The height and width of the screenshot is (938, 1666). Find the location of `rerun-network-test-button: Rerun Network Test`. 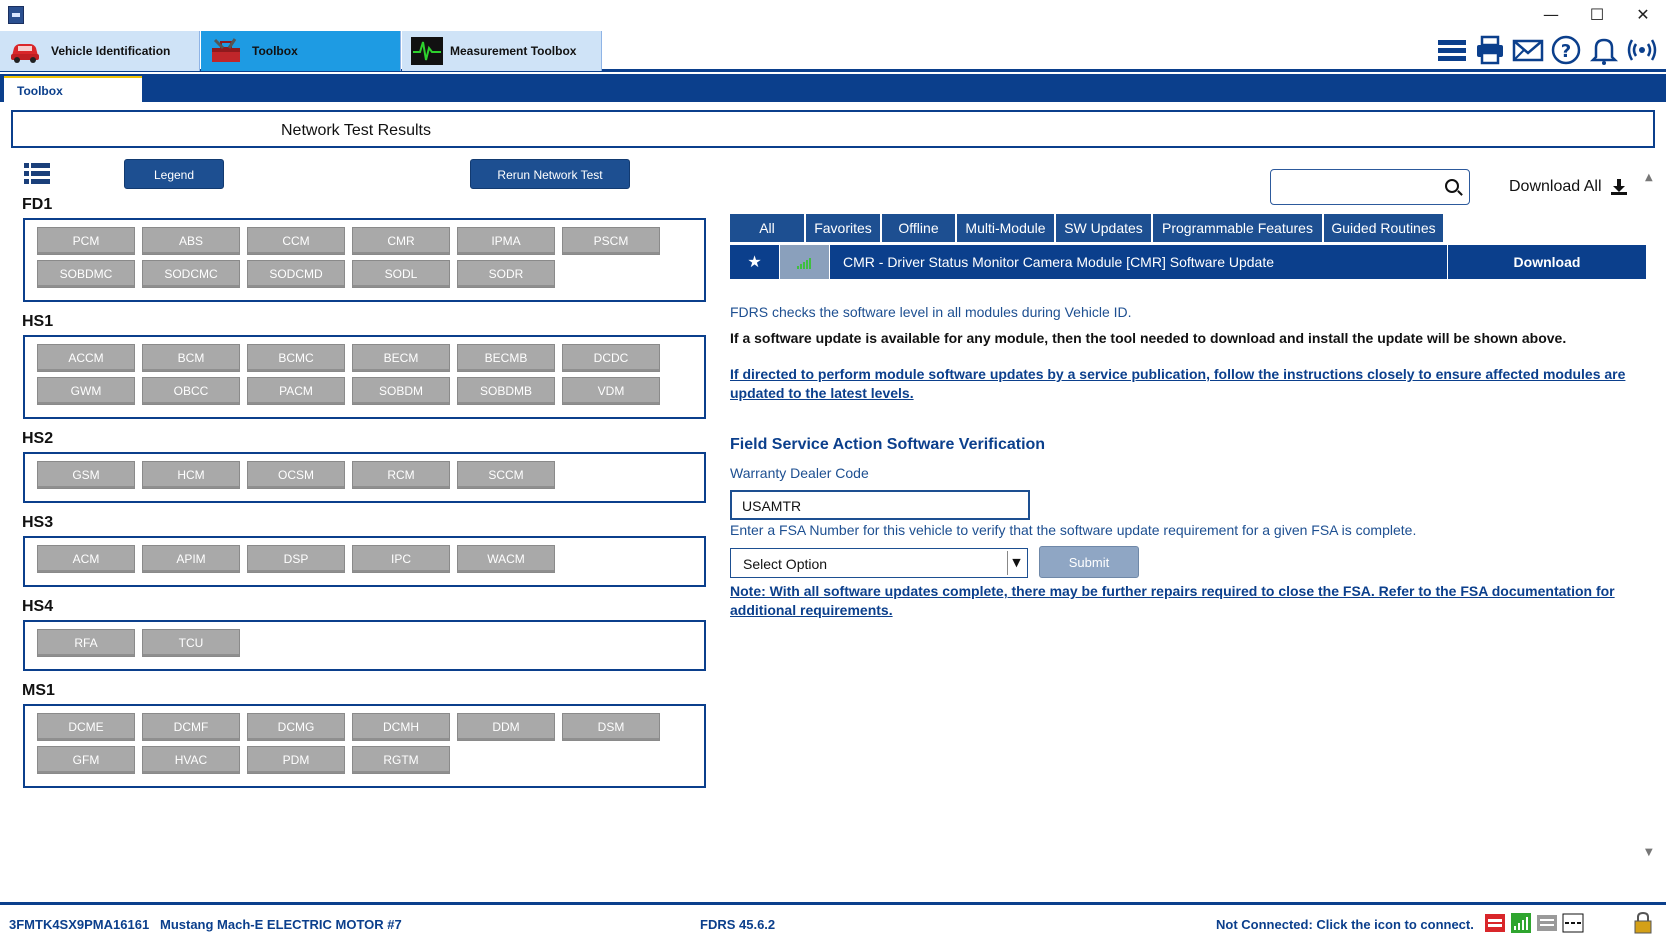

rerun-network-test-button: Rerun Network Test is located at coordinates (550, 174).